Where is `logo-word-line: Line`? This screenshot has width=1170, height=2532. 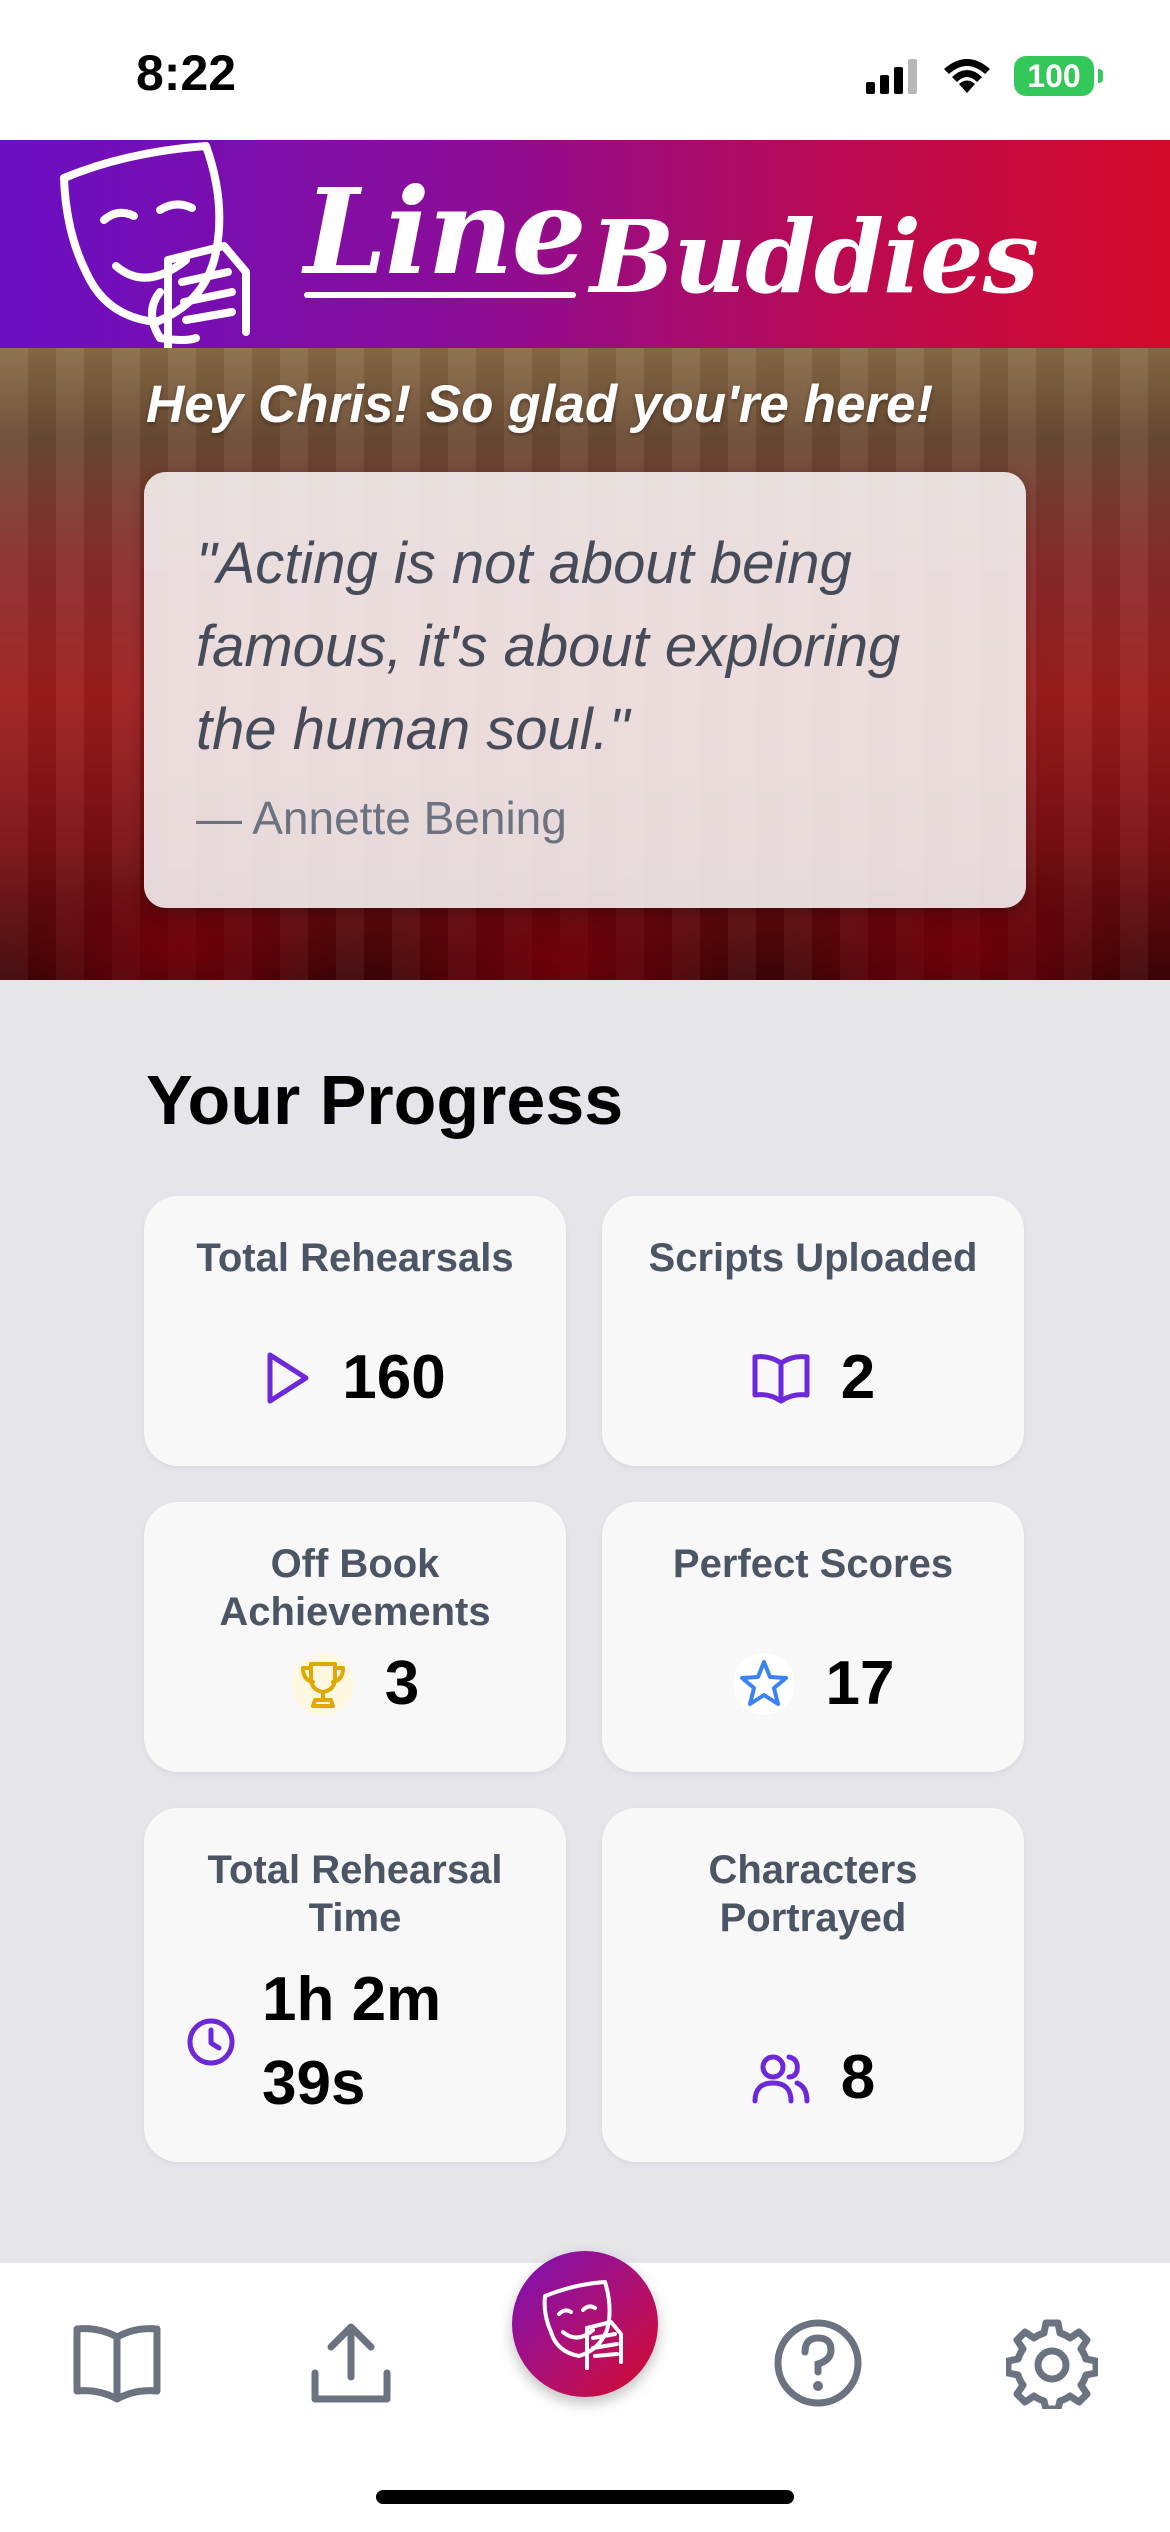
logo-word-line: Line is located at coordinates (445, 231).